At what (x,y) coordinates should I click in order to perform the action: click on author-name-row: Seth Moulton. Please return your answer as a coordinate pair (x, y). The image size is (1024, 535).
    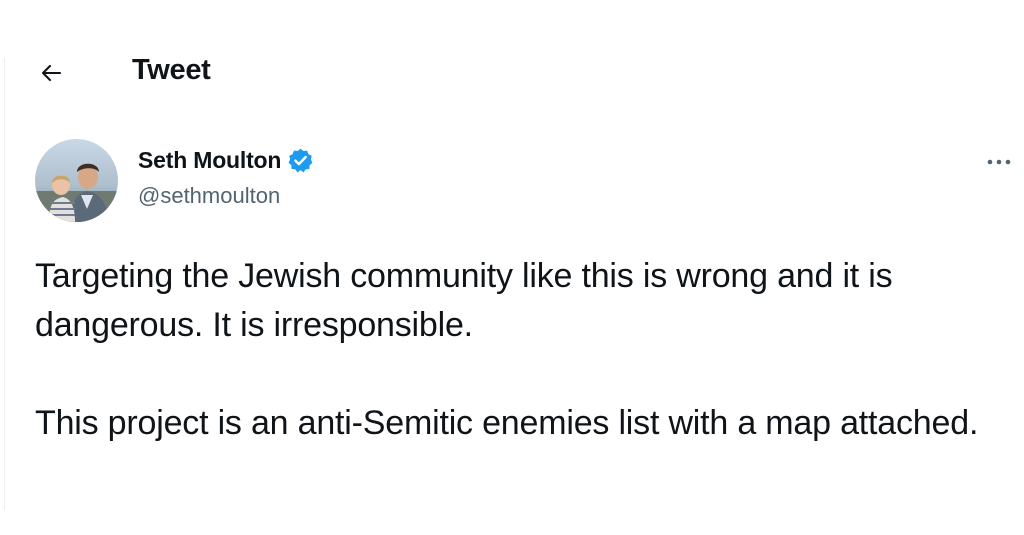
    Looking at the image, I should click on (226, 160).